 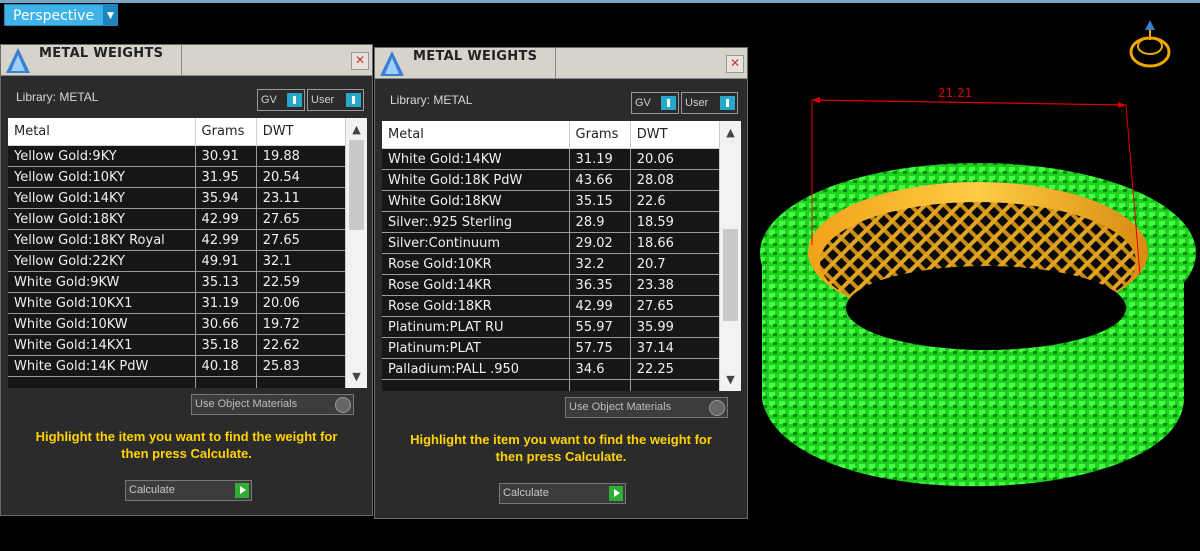 I want to click on table-row: Yellow Gold:22KY 49.91 32.1, so click(x=177, y=261).